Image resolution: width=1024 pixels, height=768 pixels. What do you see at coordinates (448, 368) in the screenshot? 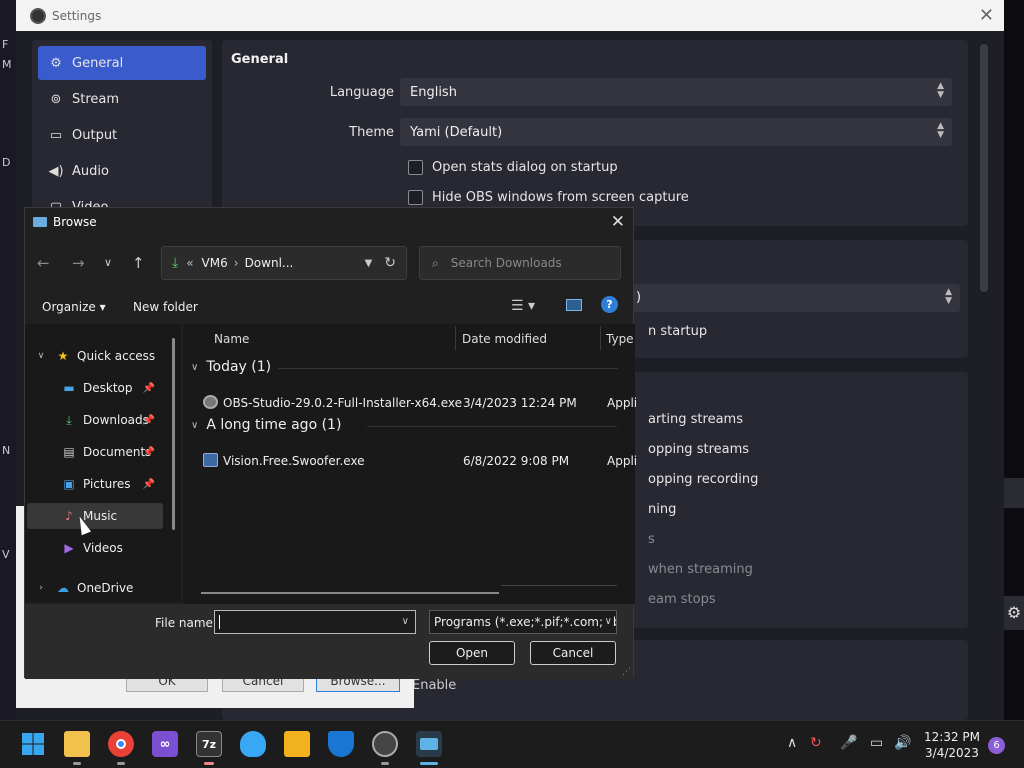
I see `group-divider` at bounding box center [448, 368].